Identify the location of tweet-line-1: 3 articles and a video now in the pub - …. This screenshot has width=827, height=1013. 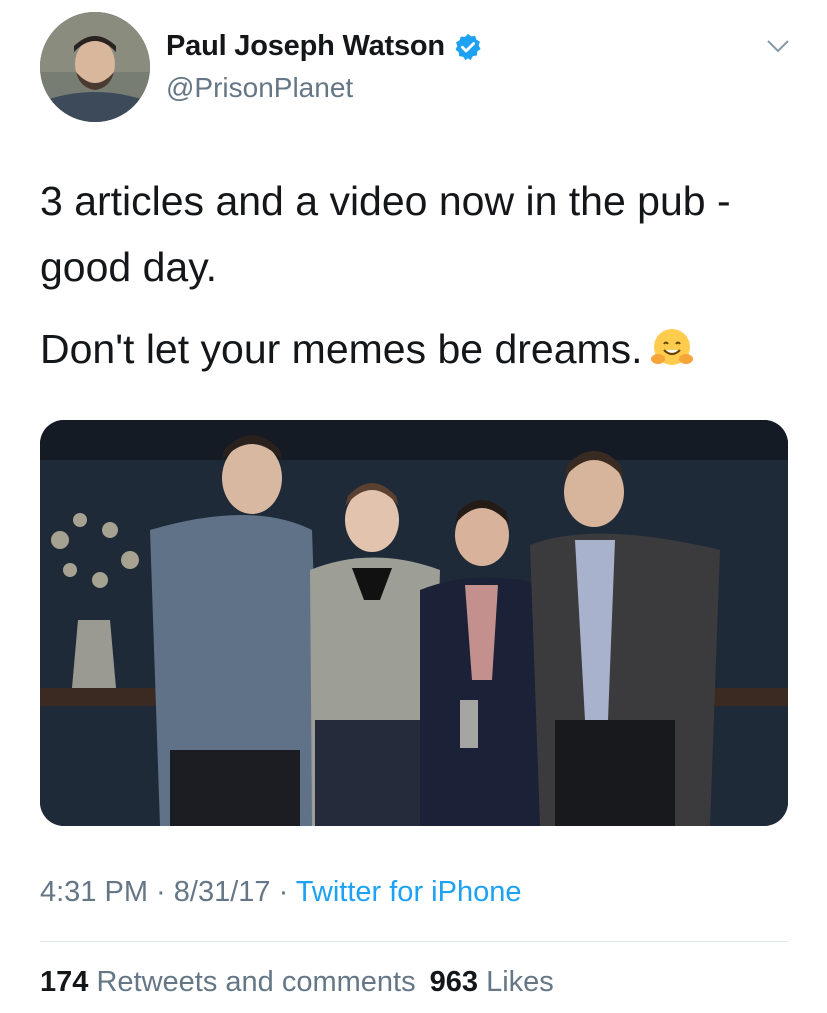
(385, 234).